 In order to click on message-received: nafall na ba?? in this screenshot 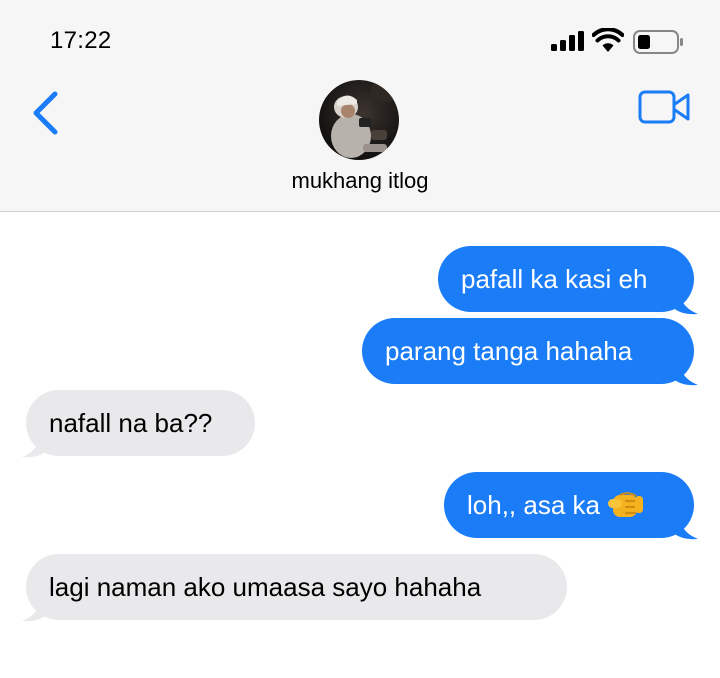, I will do `click(140, 423)`.